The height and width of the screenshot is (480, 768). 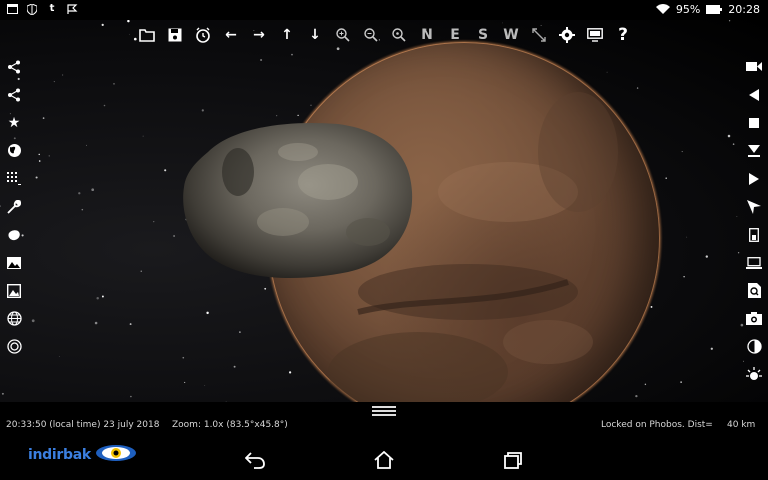 What do you see at coordinates (255, 460) in the screenshot?
I see `back-button` at bounding box center [255, 460].